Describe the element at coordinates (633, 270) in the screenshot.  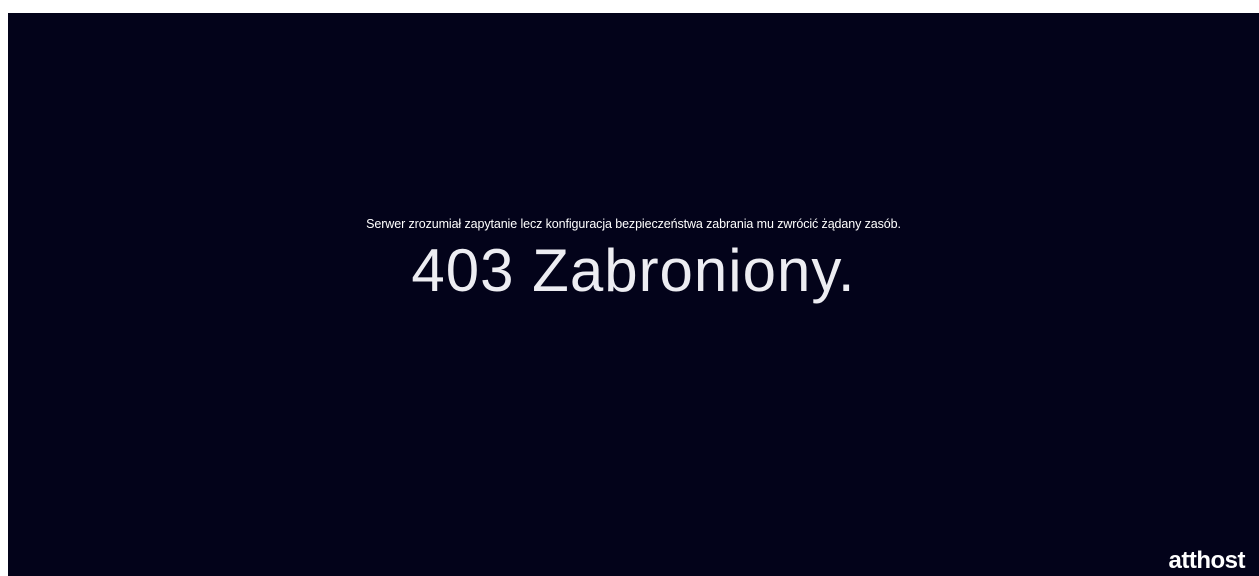
I see `error-title: 403 Zabroniony.` at that location.